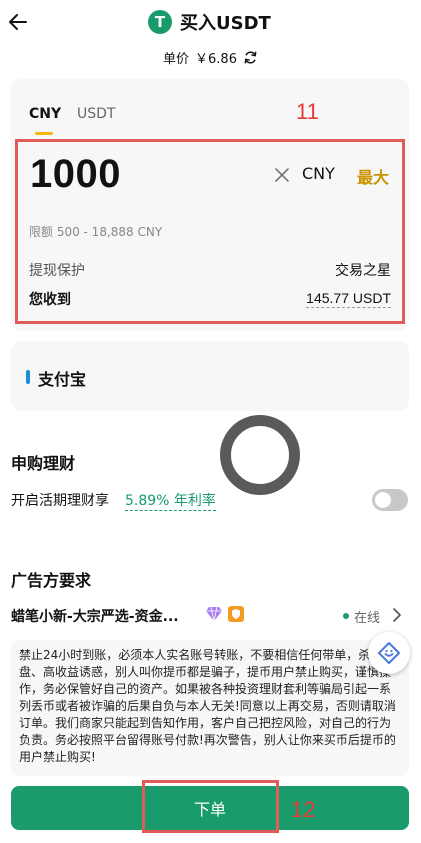 This screenshot has height=843, width=421. Describe the element at coordinates (62, 379) in the screenshot. I see `payment-method-label: 支付宝` at that location.